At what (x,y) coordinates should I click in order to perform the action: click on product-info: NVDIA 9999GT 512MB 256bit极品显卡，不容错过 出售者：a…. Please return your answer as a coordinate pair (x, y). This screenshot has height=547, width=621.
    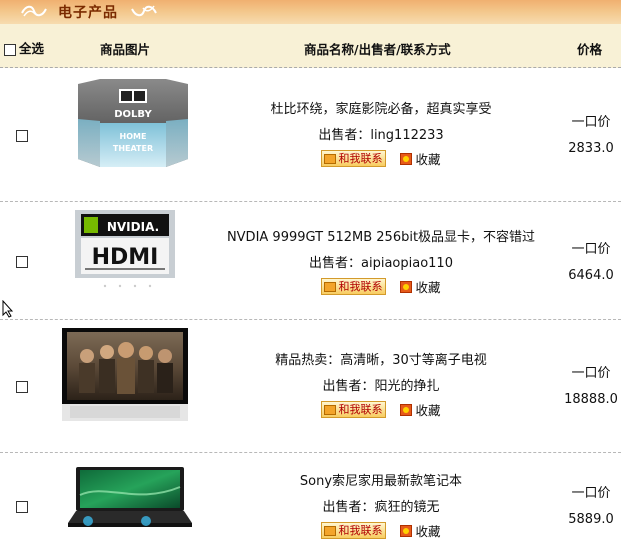
    Looking at the image, I should click on (381, 262).